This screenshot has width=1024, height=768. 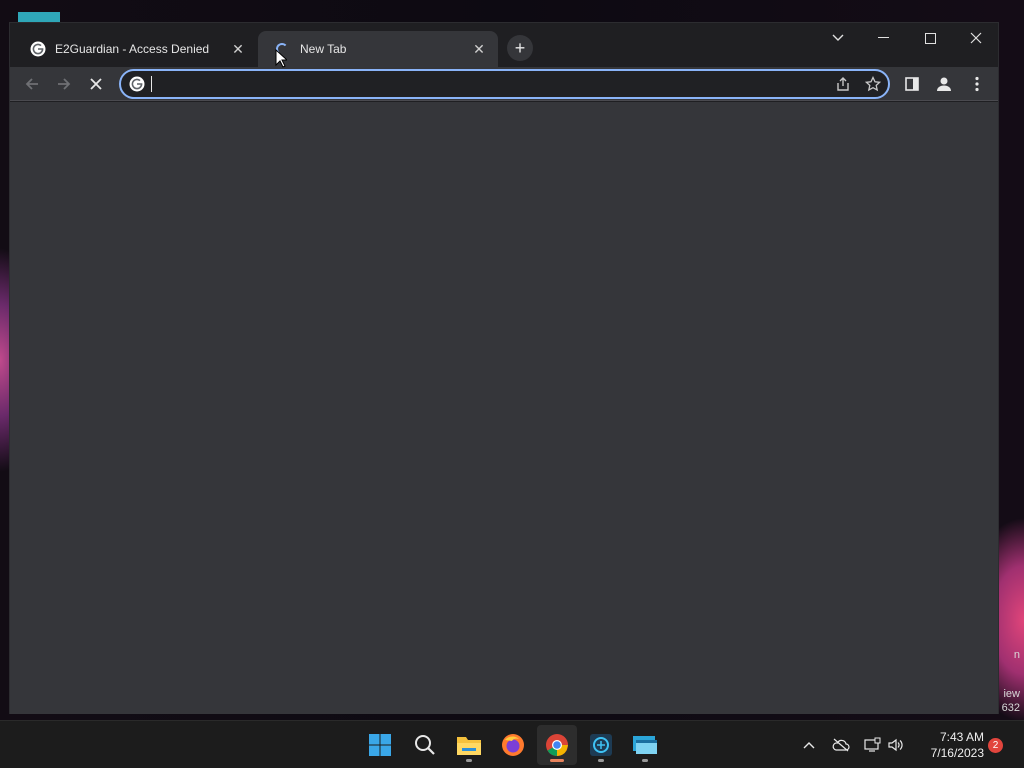 What do you see at coordinates (948, 745) in the screenshot?
I see `taskbar-clock: 7:43 AM 7/16/2023` at bounding box center [948, 745].